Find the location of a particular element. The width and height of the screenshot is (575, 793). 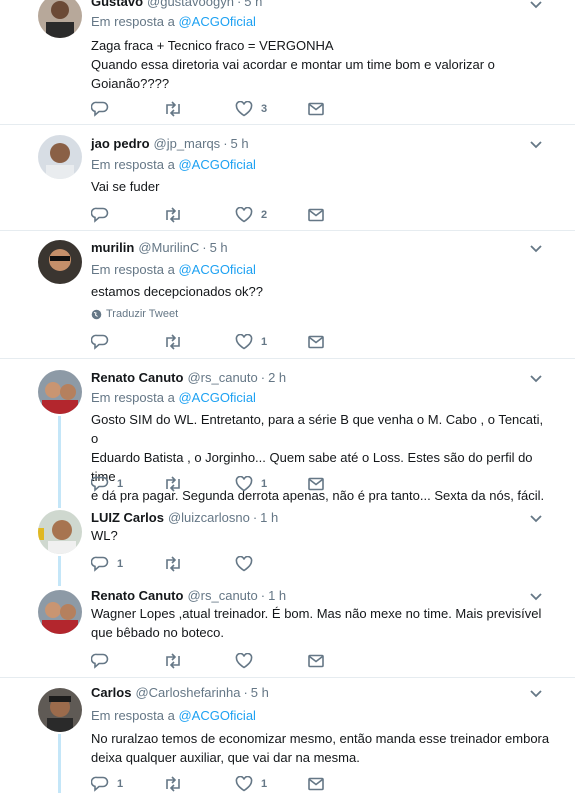

translate-tweet-link: Traduzir Tweet is located at coordinates (134, 314).